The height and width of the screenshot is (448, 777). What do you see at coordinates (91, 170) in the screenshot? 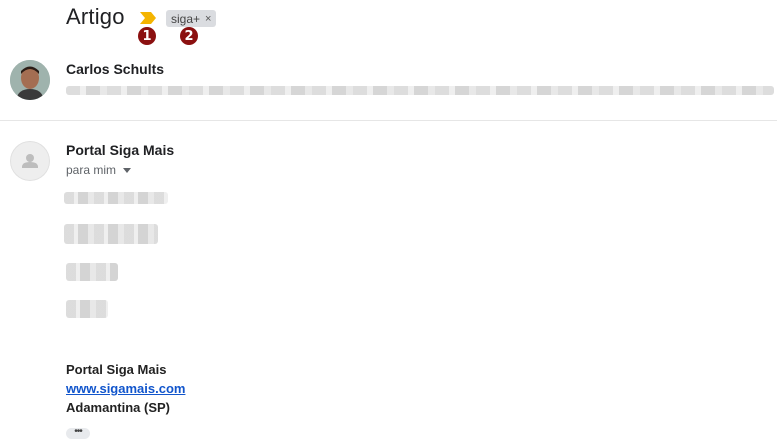
I see `recipient-label: para mim` at bounding box center [91, 170].